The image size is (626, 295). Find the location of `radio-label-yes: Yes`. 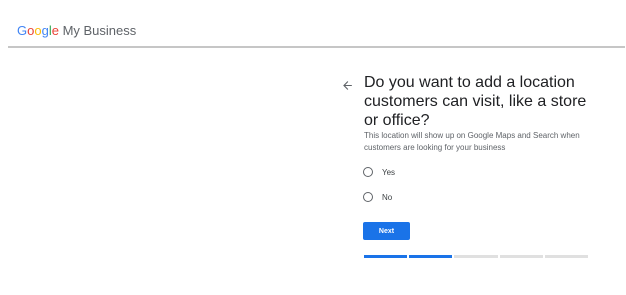

radio-label-yes: Yes is located at coordinates (389, 172).